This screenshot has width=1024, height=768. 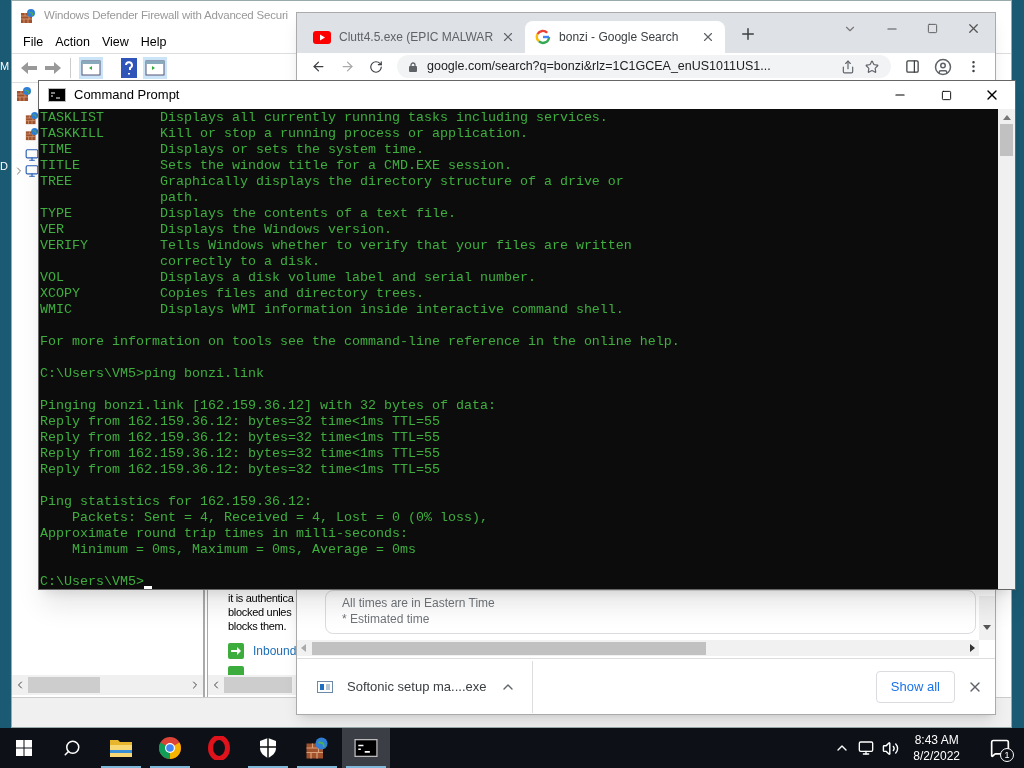 What do you see at coordinates (72, 42) in the screenshot?
I see `menu-item: Action` at bounding box center [72, 42].